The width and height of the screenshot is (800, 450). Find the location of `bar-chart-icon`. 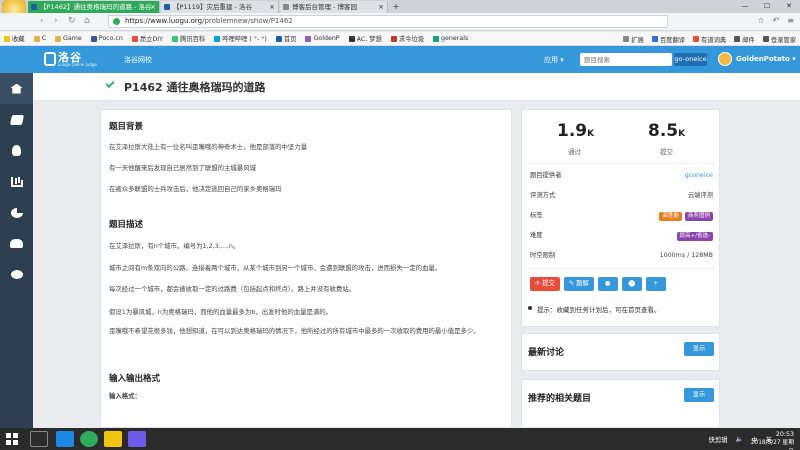

bar-chart-icon is located at coordinates (16, 181).